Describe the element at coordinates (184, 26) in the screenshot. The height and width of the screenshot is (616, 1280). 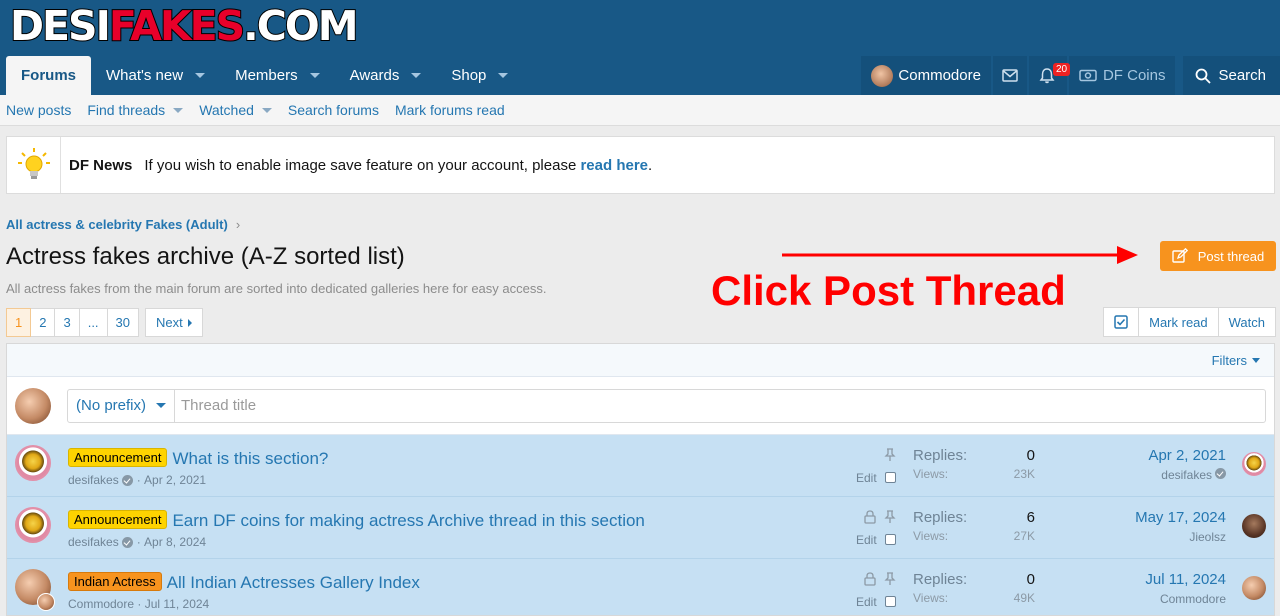
I see `site-logo: DESIFAKES.COM` at that location.